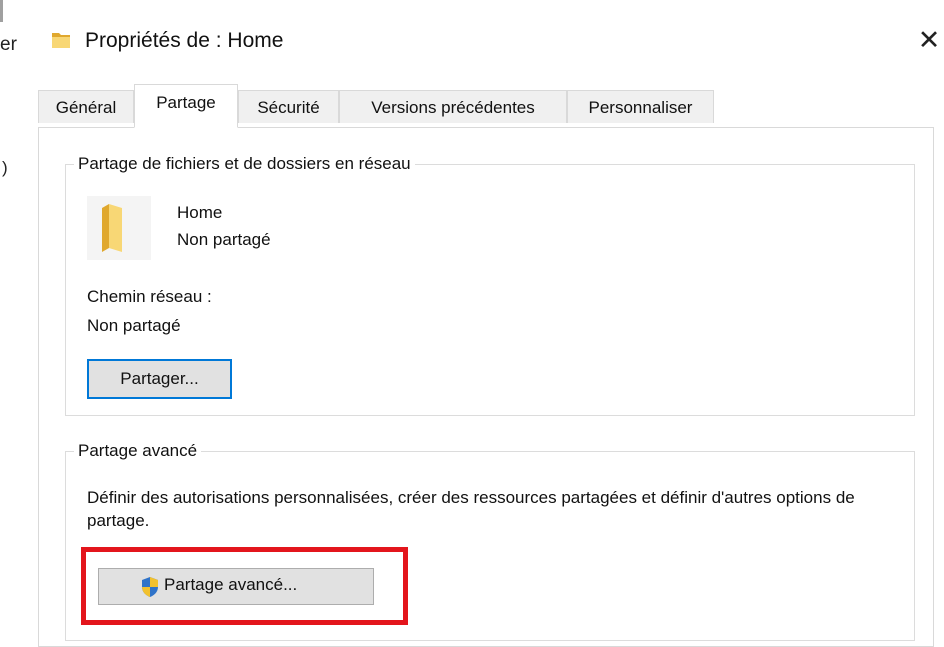 The width and height of the screenshot is (944, 647). Describe the element at coordinates (5, 167) in the screenshot. I see `background-text-fragment: )` at that location.